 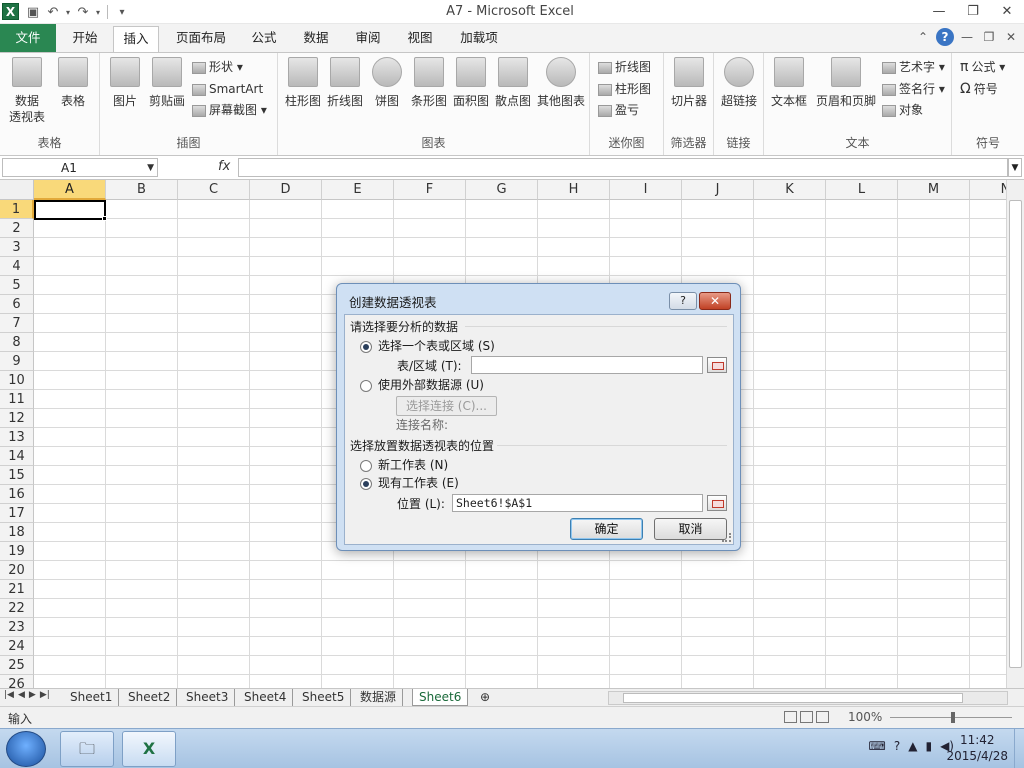 What do you see at coordinates (17, 380) in the screenshot?
I see `row-header-10: 10` at bounding box center [17, 380].